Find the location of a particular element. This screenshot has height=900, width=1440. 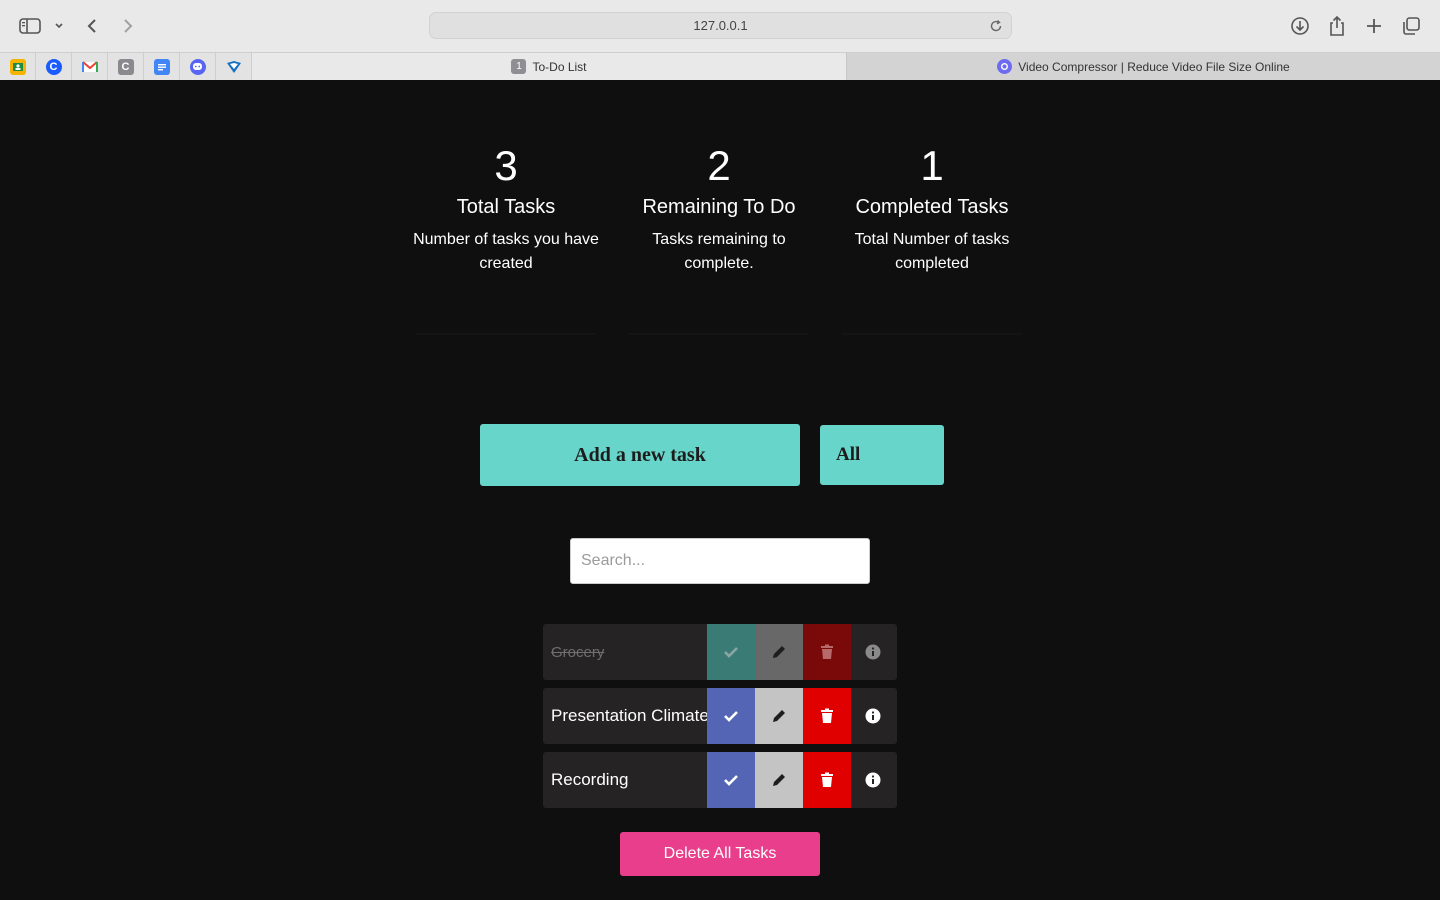

google-docs-icon is located at coordinates (161, 66).